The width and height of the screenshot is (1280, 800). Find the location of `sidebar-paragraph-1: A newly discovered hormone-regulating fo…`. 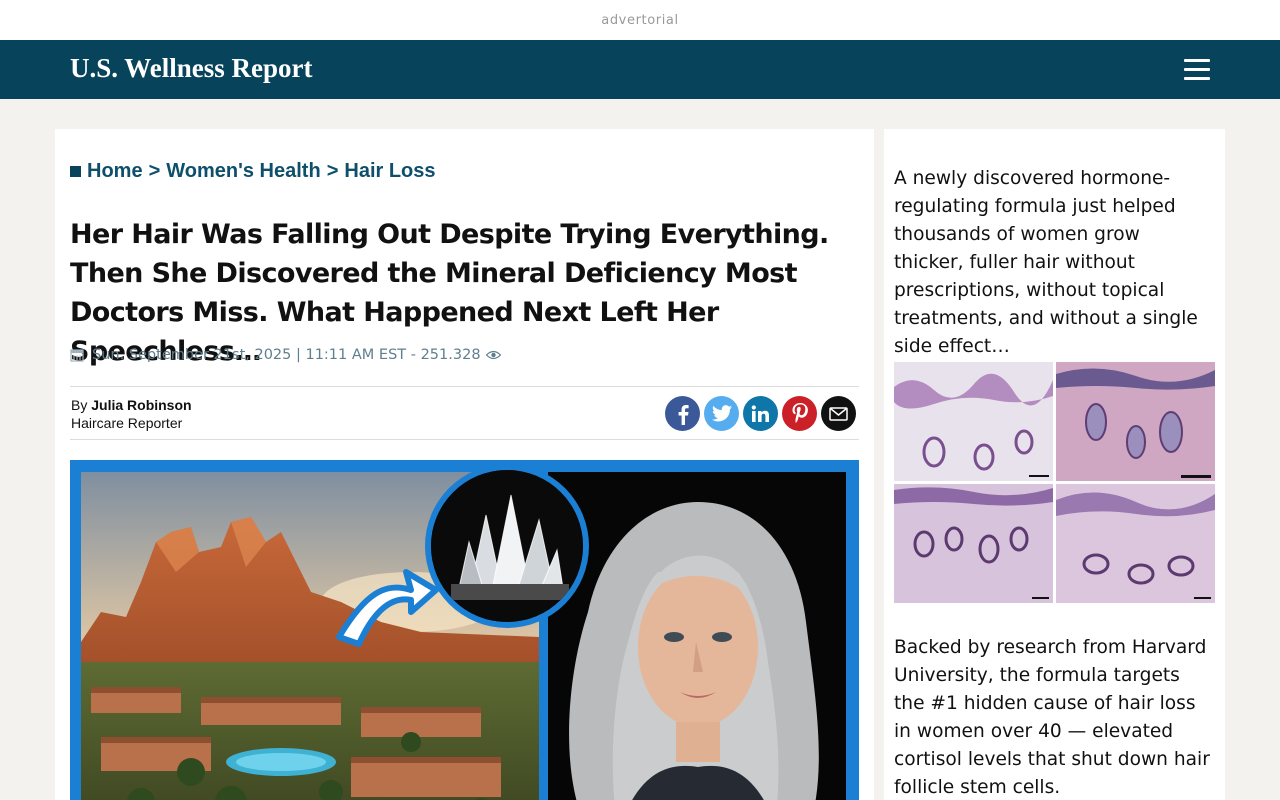

sidebar-paragraph-1: A newly discovered hormone-regulating fo… is located at coordinates (1046, 262).